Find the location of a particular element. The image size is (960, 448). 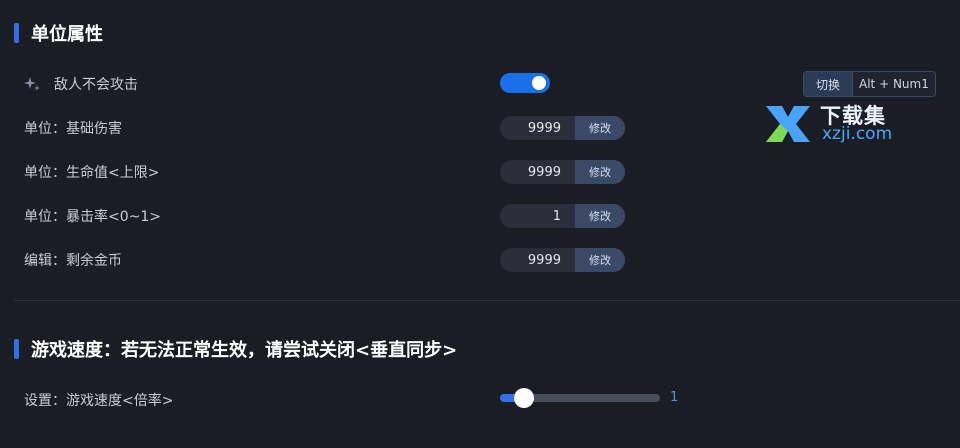

option-label: 单位：基础伤害 is located at coordinates (73, 129).